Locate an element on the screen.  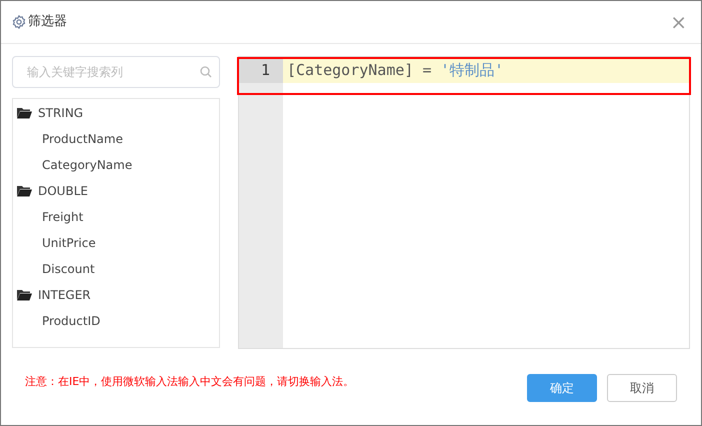
tree-item: CategoryName is located at coordinates (116, 165).